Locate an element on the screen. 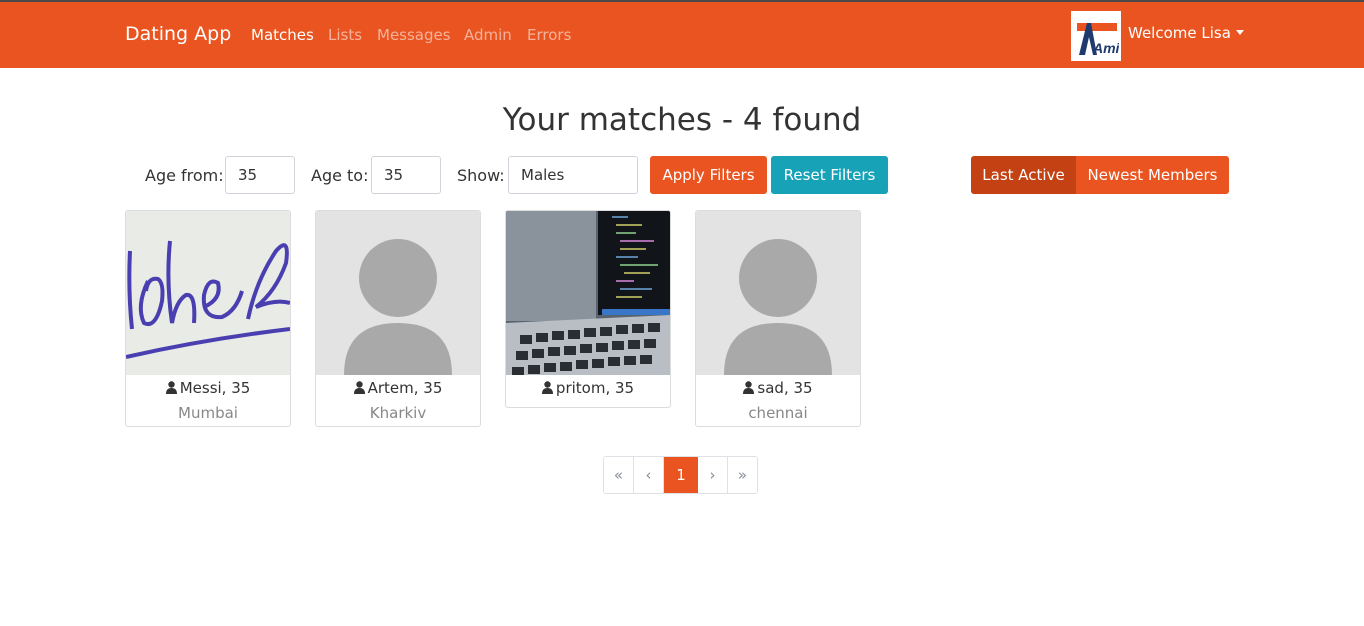  page-current-button: 1 is located at coordinates (681, 475).